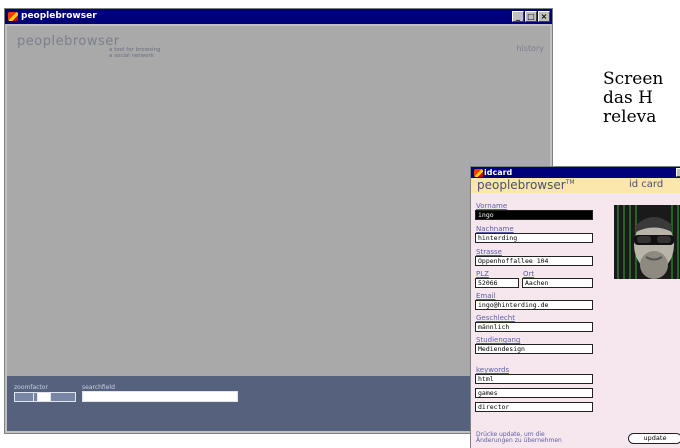 The height and width of the screenshot is (448, 680). Describe the element at coordinates (575, 172) in the screenshot. I see `idcard-titlebar: idcard` at that location.